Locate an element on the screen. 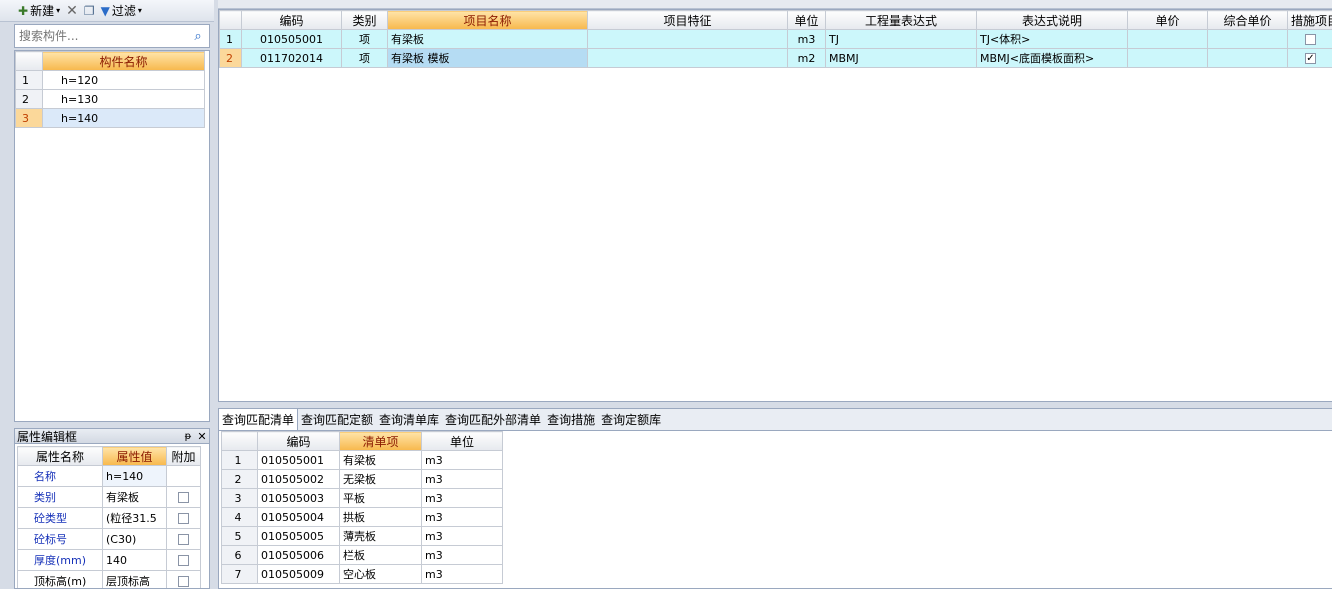  expression-desc-header: 表达式说明 is located at coordinates (1052, 20).